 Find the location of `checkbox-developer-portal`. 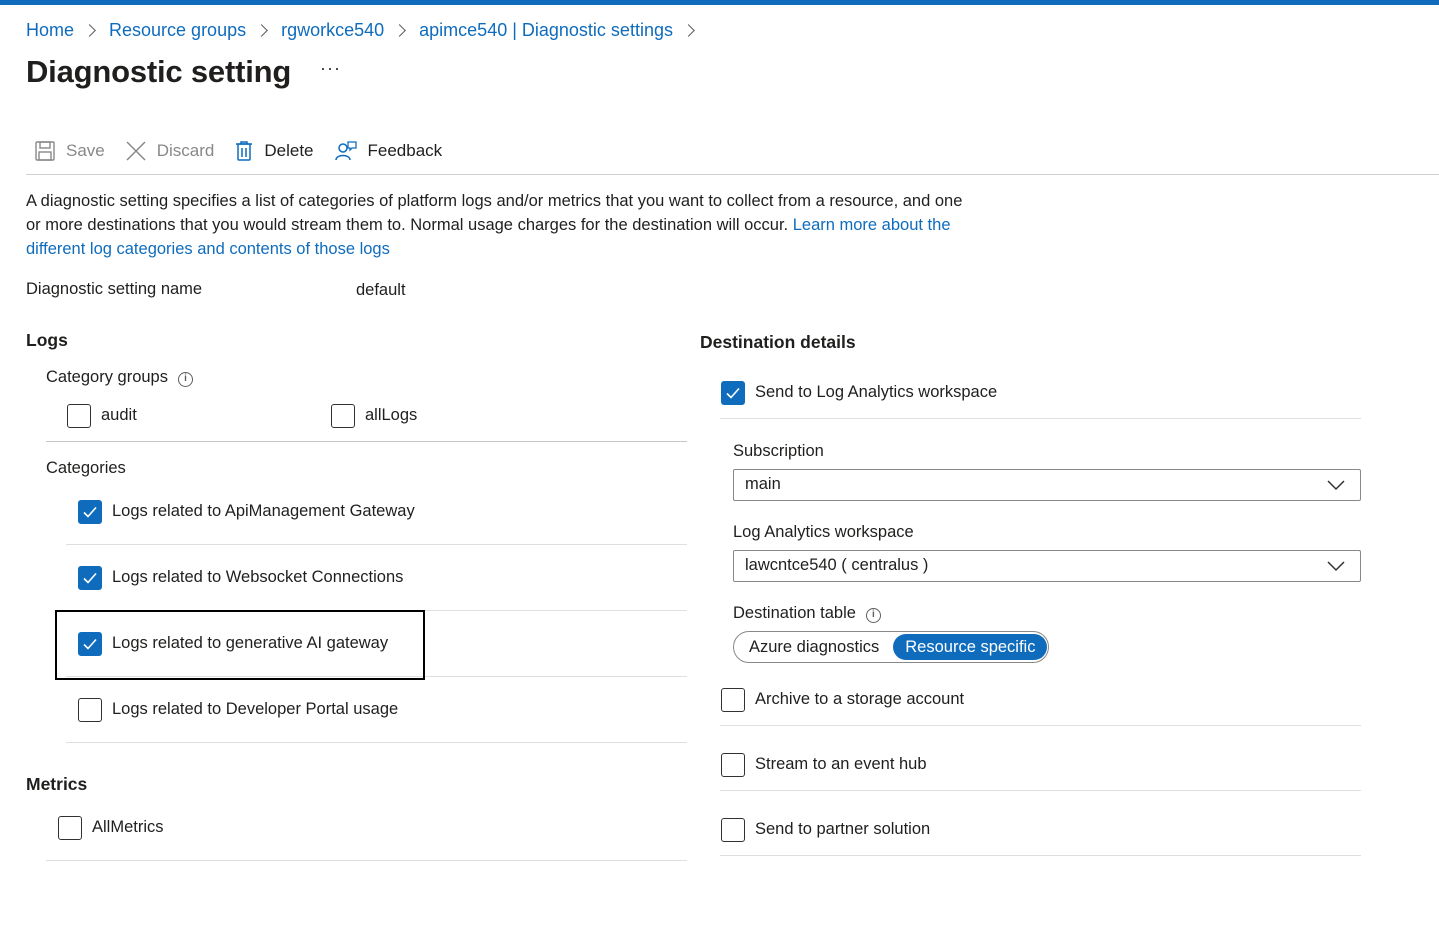

checkbox-developer-portal is located at coordinates (90, 710).